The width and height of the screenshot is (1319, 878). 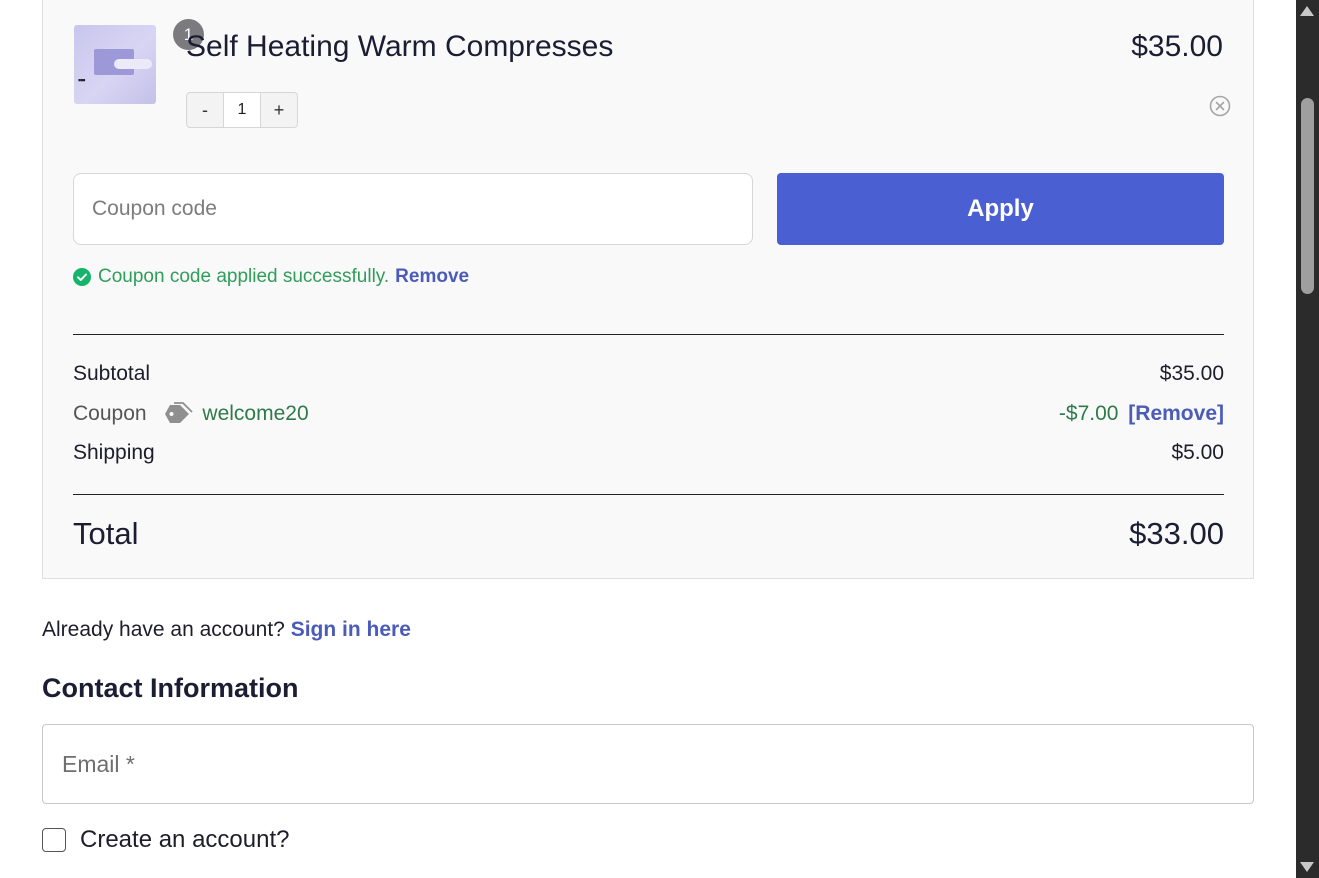 What do you see at coordinates (54, 840) in the screenshot?
I see `create-account-checkbox` at bounding box center [54, 840].